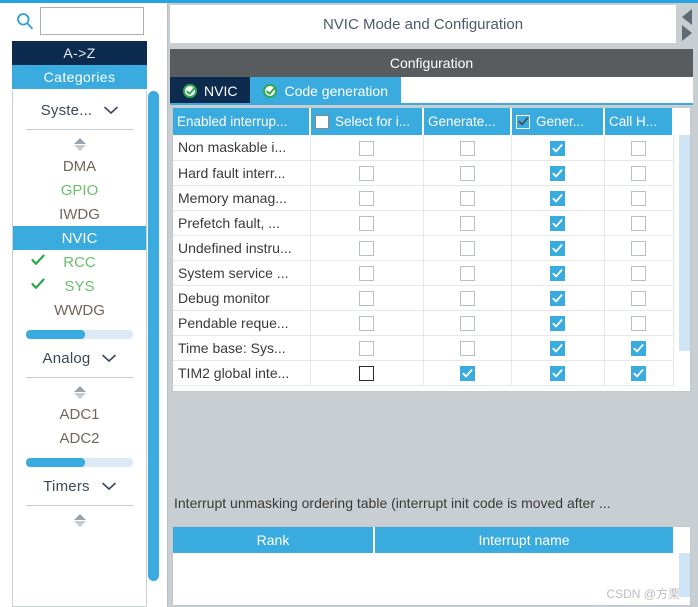 The image size is (698, 607). I want to click on sort-az-button: A->Z, so click(79, 53).